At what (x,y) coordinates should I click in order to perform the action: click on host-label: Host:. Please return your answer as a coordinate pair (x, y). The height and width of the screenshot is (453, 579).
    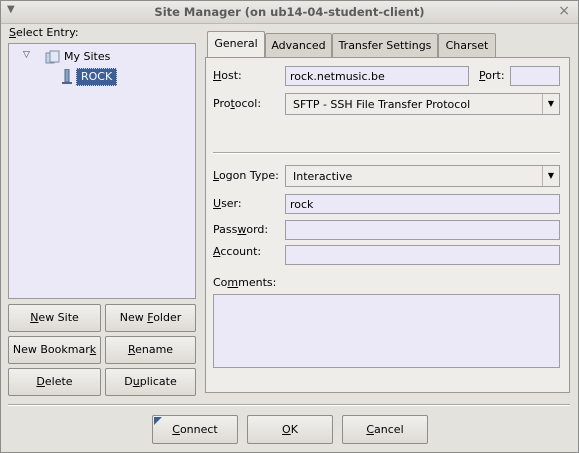
    Looking at the image, I should click on (227, 75).